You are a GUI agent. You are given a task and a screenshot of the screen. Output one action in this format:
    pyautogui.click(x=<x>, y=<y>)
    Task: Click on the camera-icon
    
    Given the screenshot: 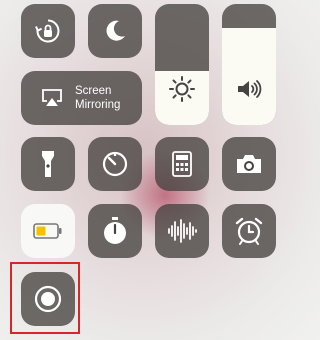 What is the action you would take?
    pyautogui.click(x=249, y=164)
    